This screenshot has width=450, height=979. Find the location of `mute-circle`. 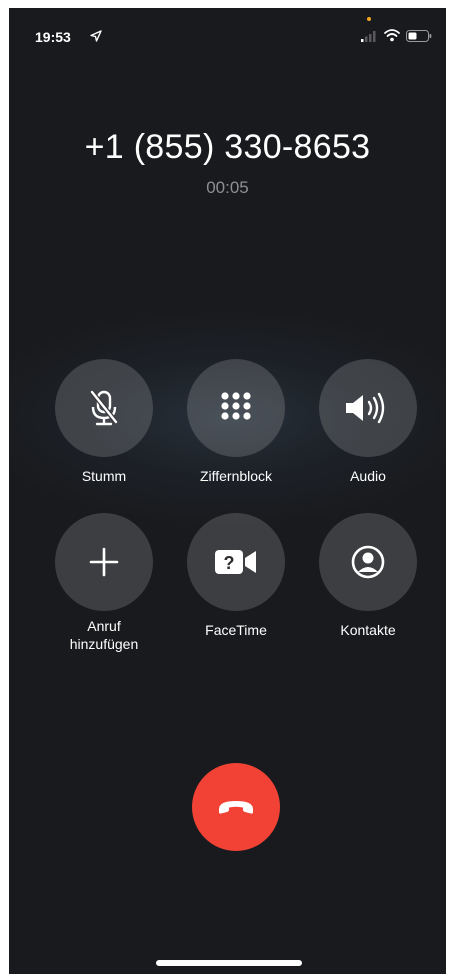

mute-circle is located at coordinates (104, 408).